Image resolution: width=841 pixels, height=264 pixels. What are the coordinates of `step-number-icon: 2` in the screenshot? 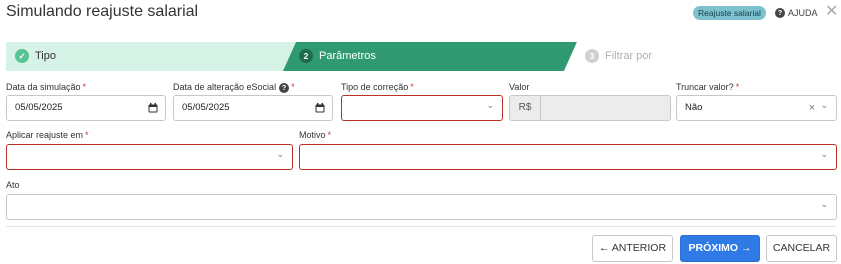 It's located at (306, 56).